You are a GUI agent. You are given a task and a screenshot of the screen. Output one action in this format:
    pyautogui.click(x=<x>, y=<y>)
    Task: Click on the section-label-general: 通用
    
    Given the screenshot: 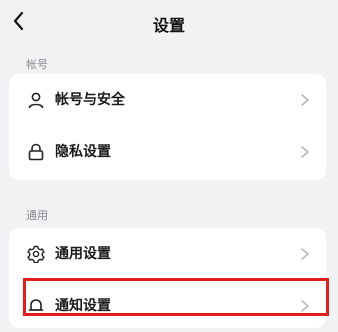 What is the action you would take?
    pyautogui.click(x=37, y=215)
    